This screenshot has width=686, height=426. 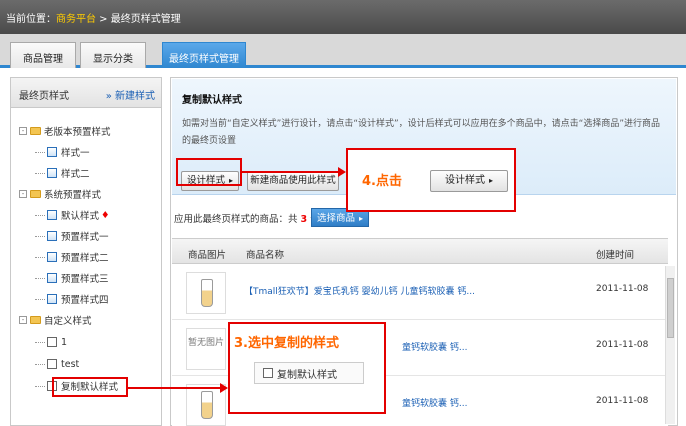 I want to click on tree-item-label: 默认样式, so click(x=80, y=216).